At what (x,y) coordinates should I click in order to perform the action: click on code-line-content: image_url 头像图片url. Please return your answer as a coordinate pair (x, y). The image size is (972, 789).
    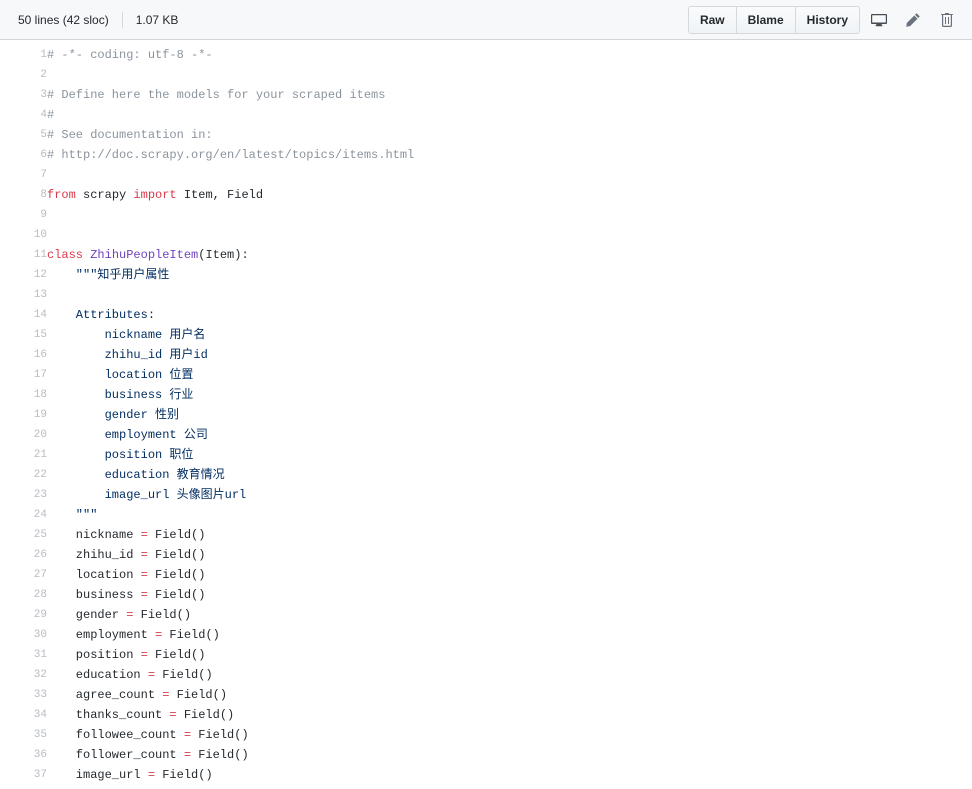
    Looking at the image, I should click on (509, 495).